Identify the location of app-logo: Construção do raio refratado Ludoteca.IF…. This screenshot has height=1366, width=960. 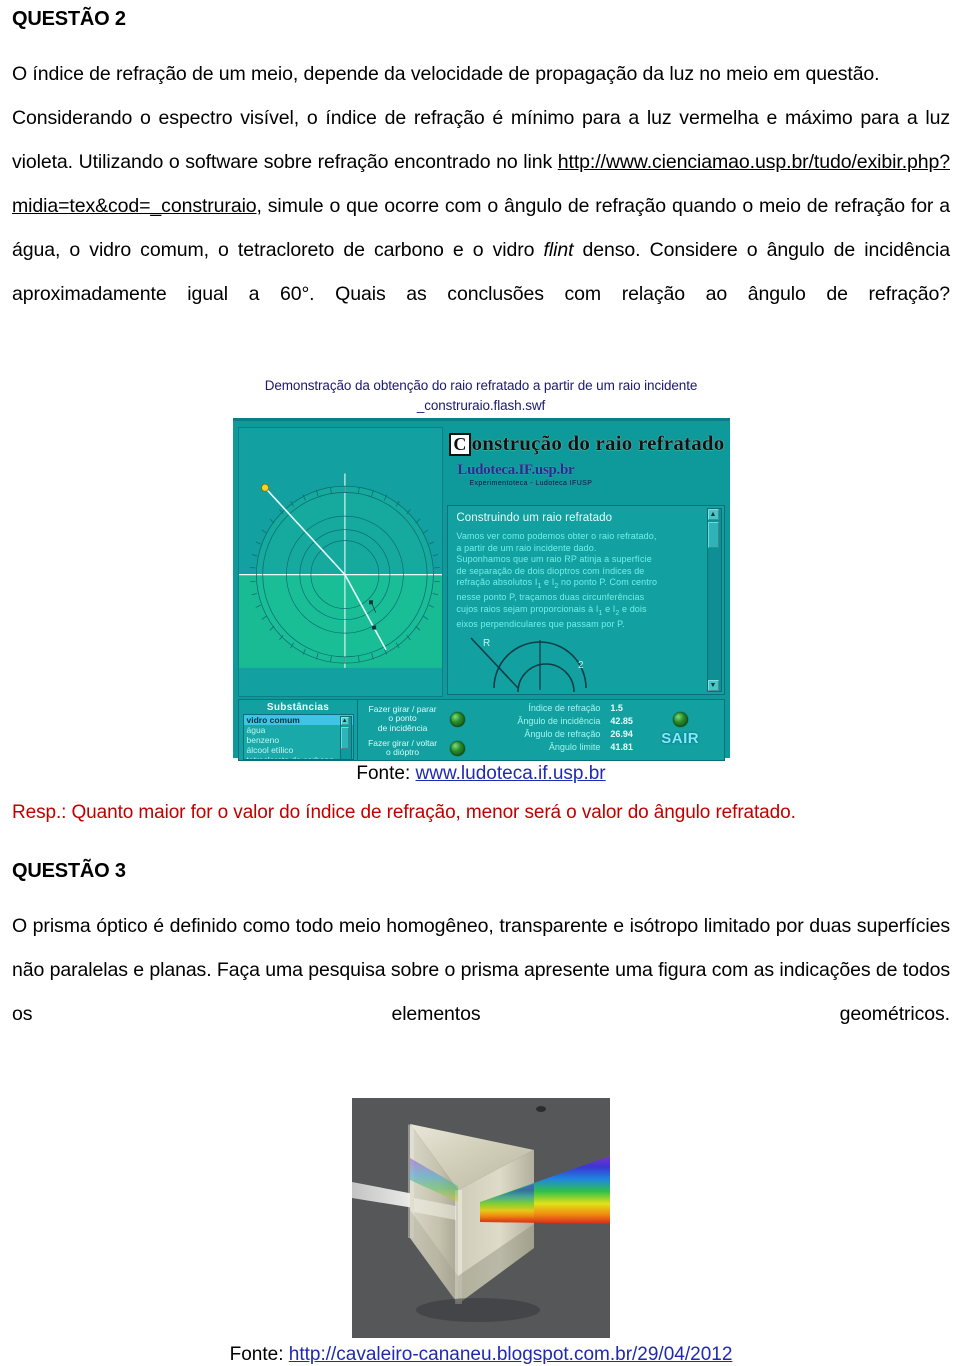
(585, 465).